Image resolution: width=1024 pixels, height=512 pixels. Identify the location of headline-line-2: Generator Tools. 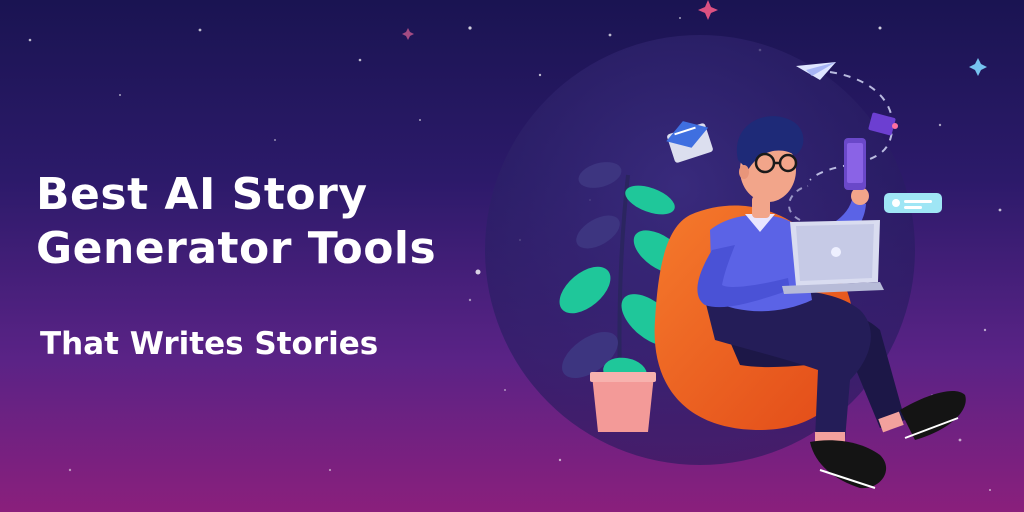
(236, 248).